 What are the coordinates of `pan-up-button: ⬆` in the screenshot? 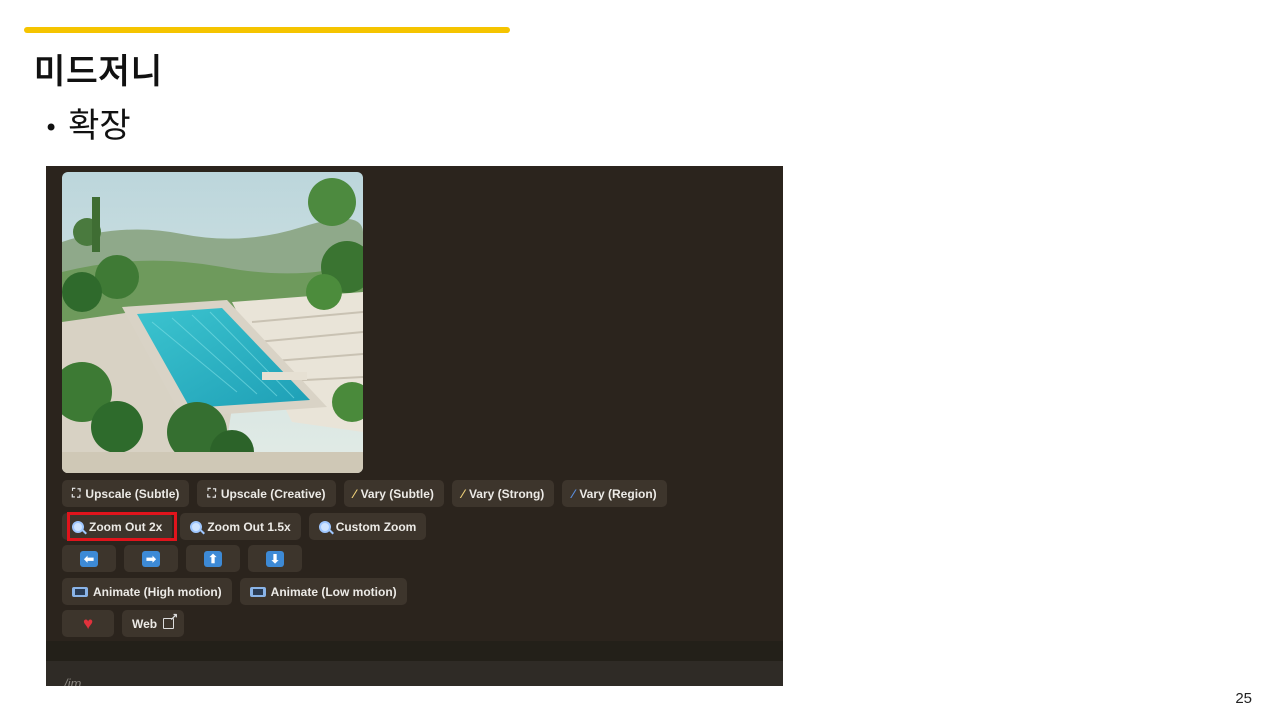 It's located at (213, 558).